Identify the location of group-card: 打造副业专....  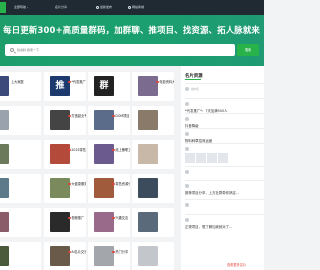
(65, 120).